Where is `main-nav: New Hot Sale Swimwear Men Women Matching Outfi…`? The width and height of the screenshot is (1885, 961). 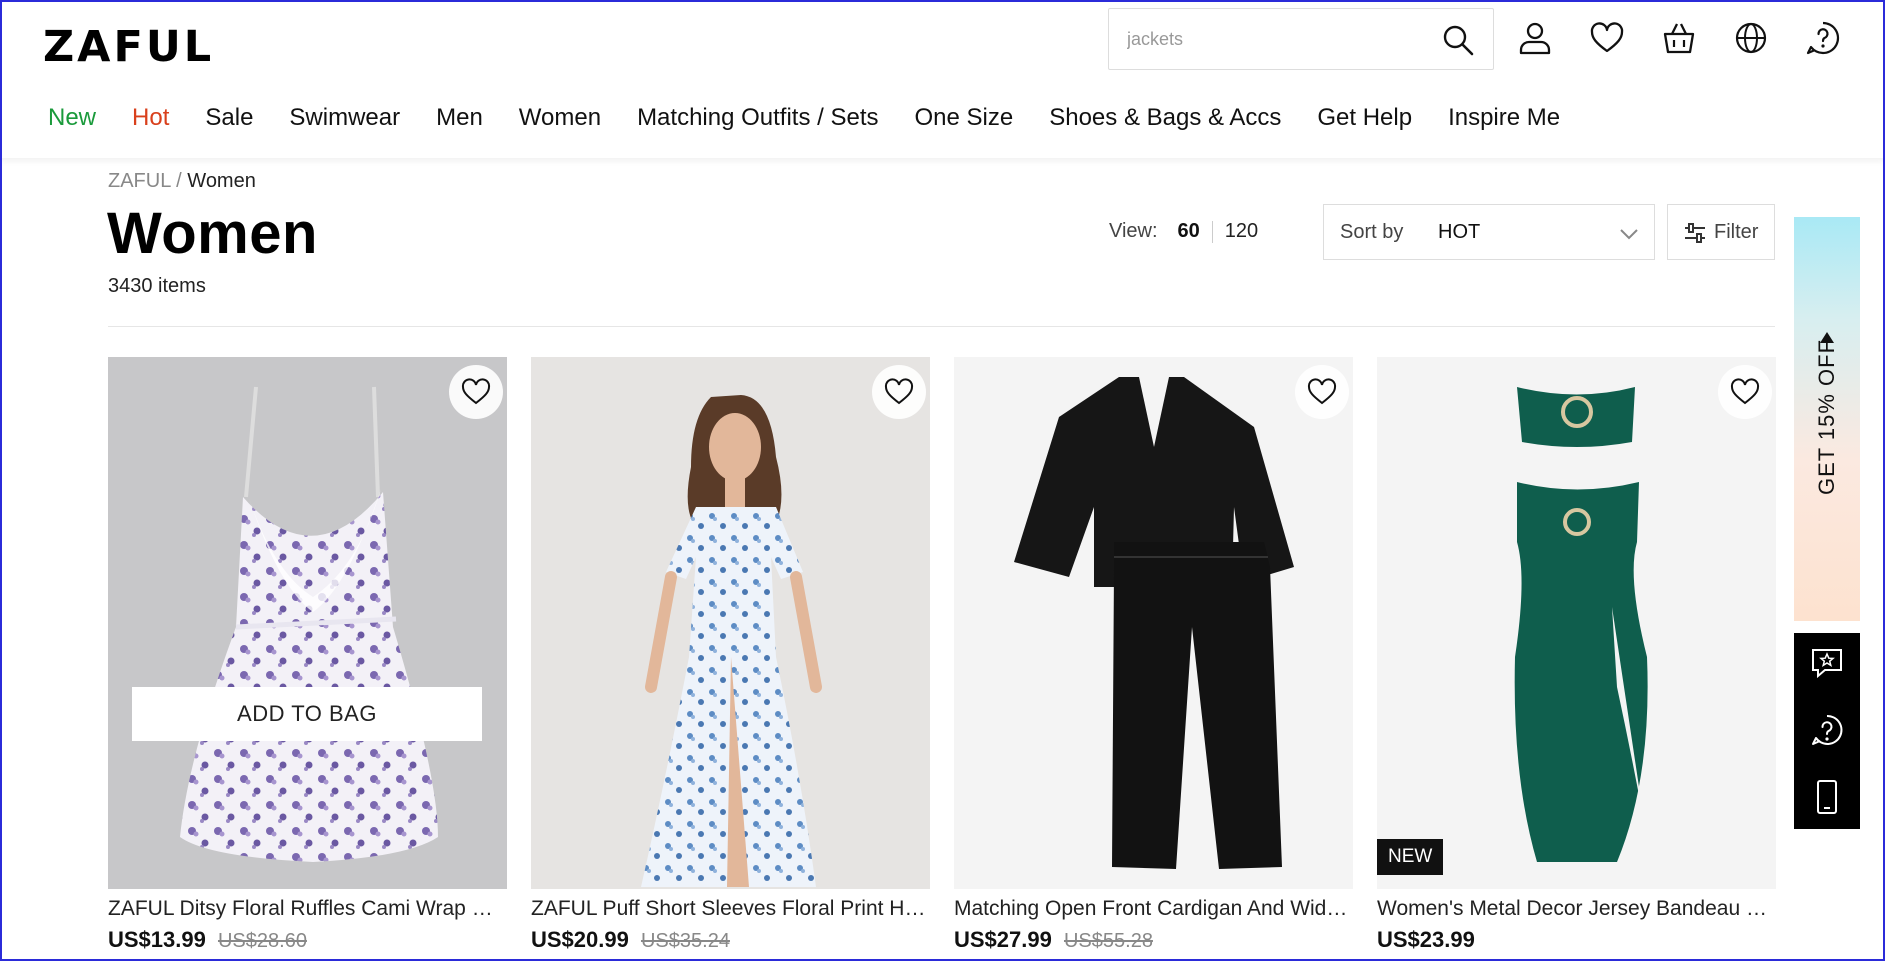
main-nav: New Hot Sale Swimwear Men Women Matching Outfi… is located at coordinates (822, 118).